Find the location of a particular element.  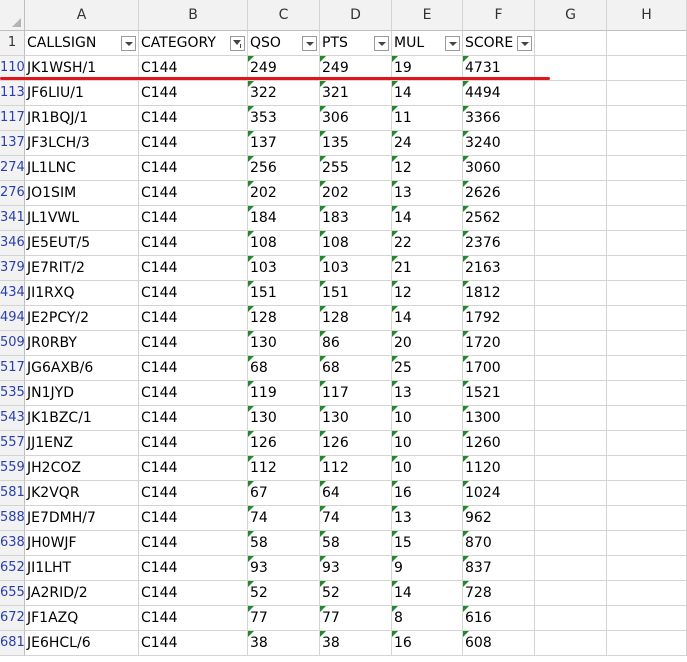

row-header: 655 is located at coordinates (12, 593).